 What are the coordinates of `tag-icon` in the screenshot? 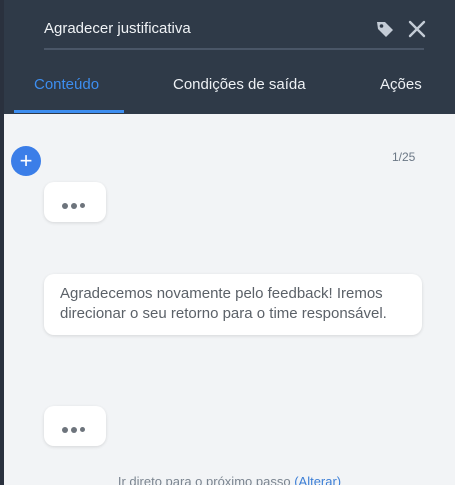 It's located at (385, 29).